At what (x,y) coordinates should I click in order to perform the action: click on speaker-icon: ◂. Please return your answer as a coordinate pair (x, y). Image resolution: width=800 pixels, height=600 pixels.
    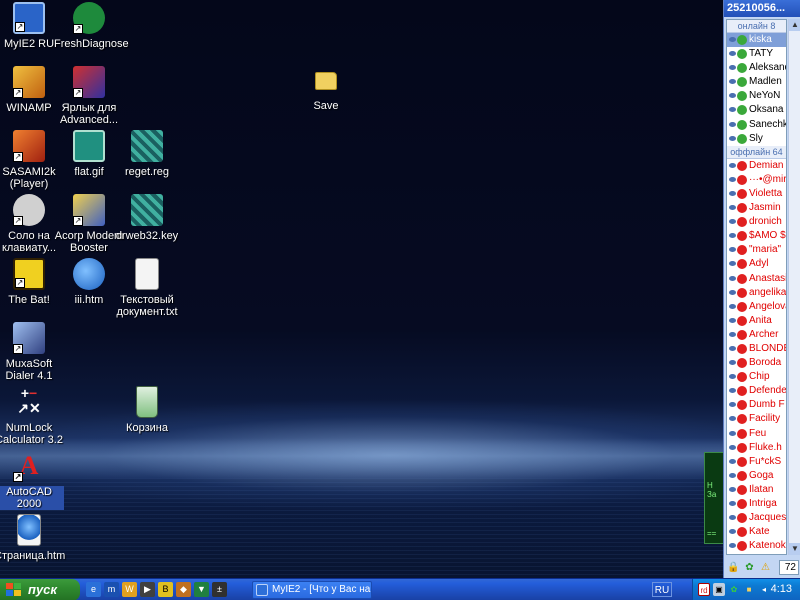
    Looking at the image, I should click on (764, 589).